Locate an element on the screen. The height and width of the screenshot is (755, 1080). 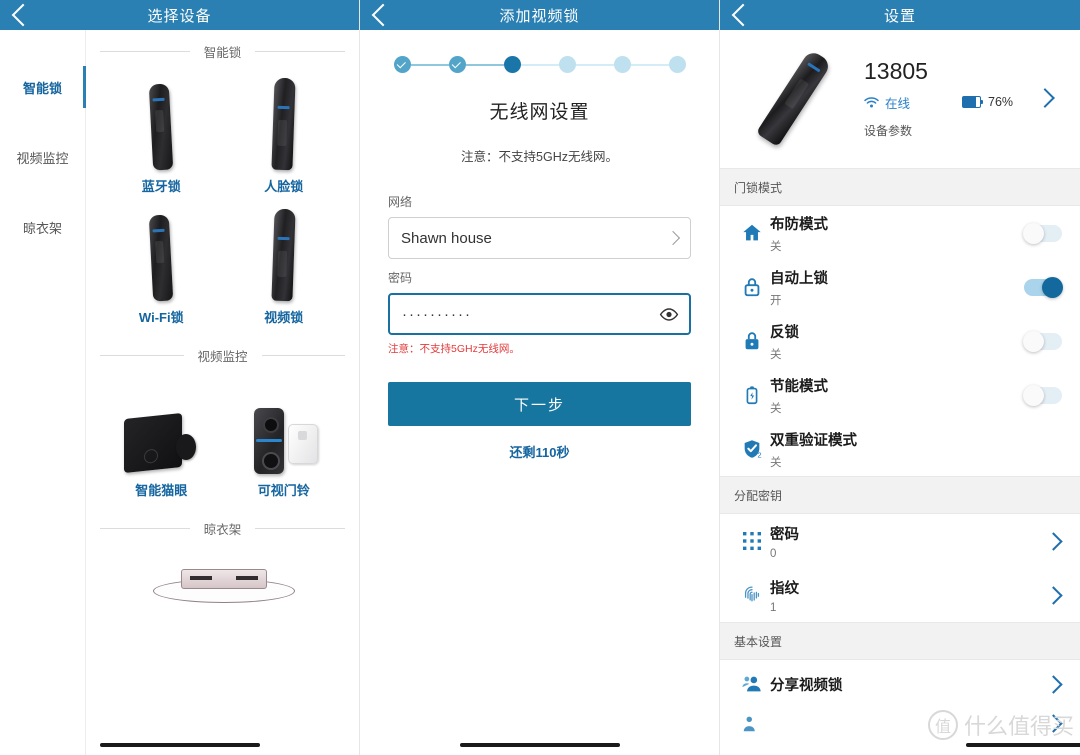
product-name: 可视门铃 is located at coordinates (283, 490).